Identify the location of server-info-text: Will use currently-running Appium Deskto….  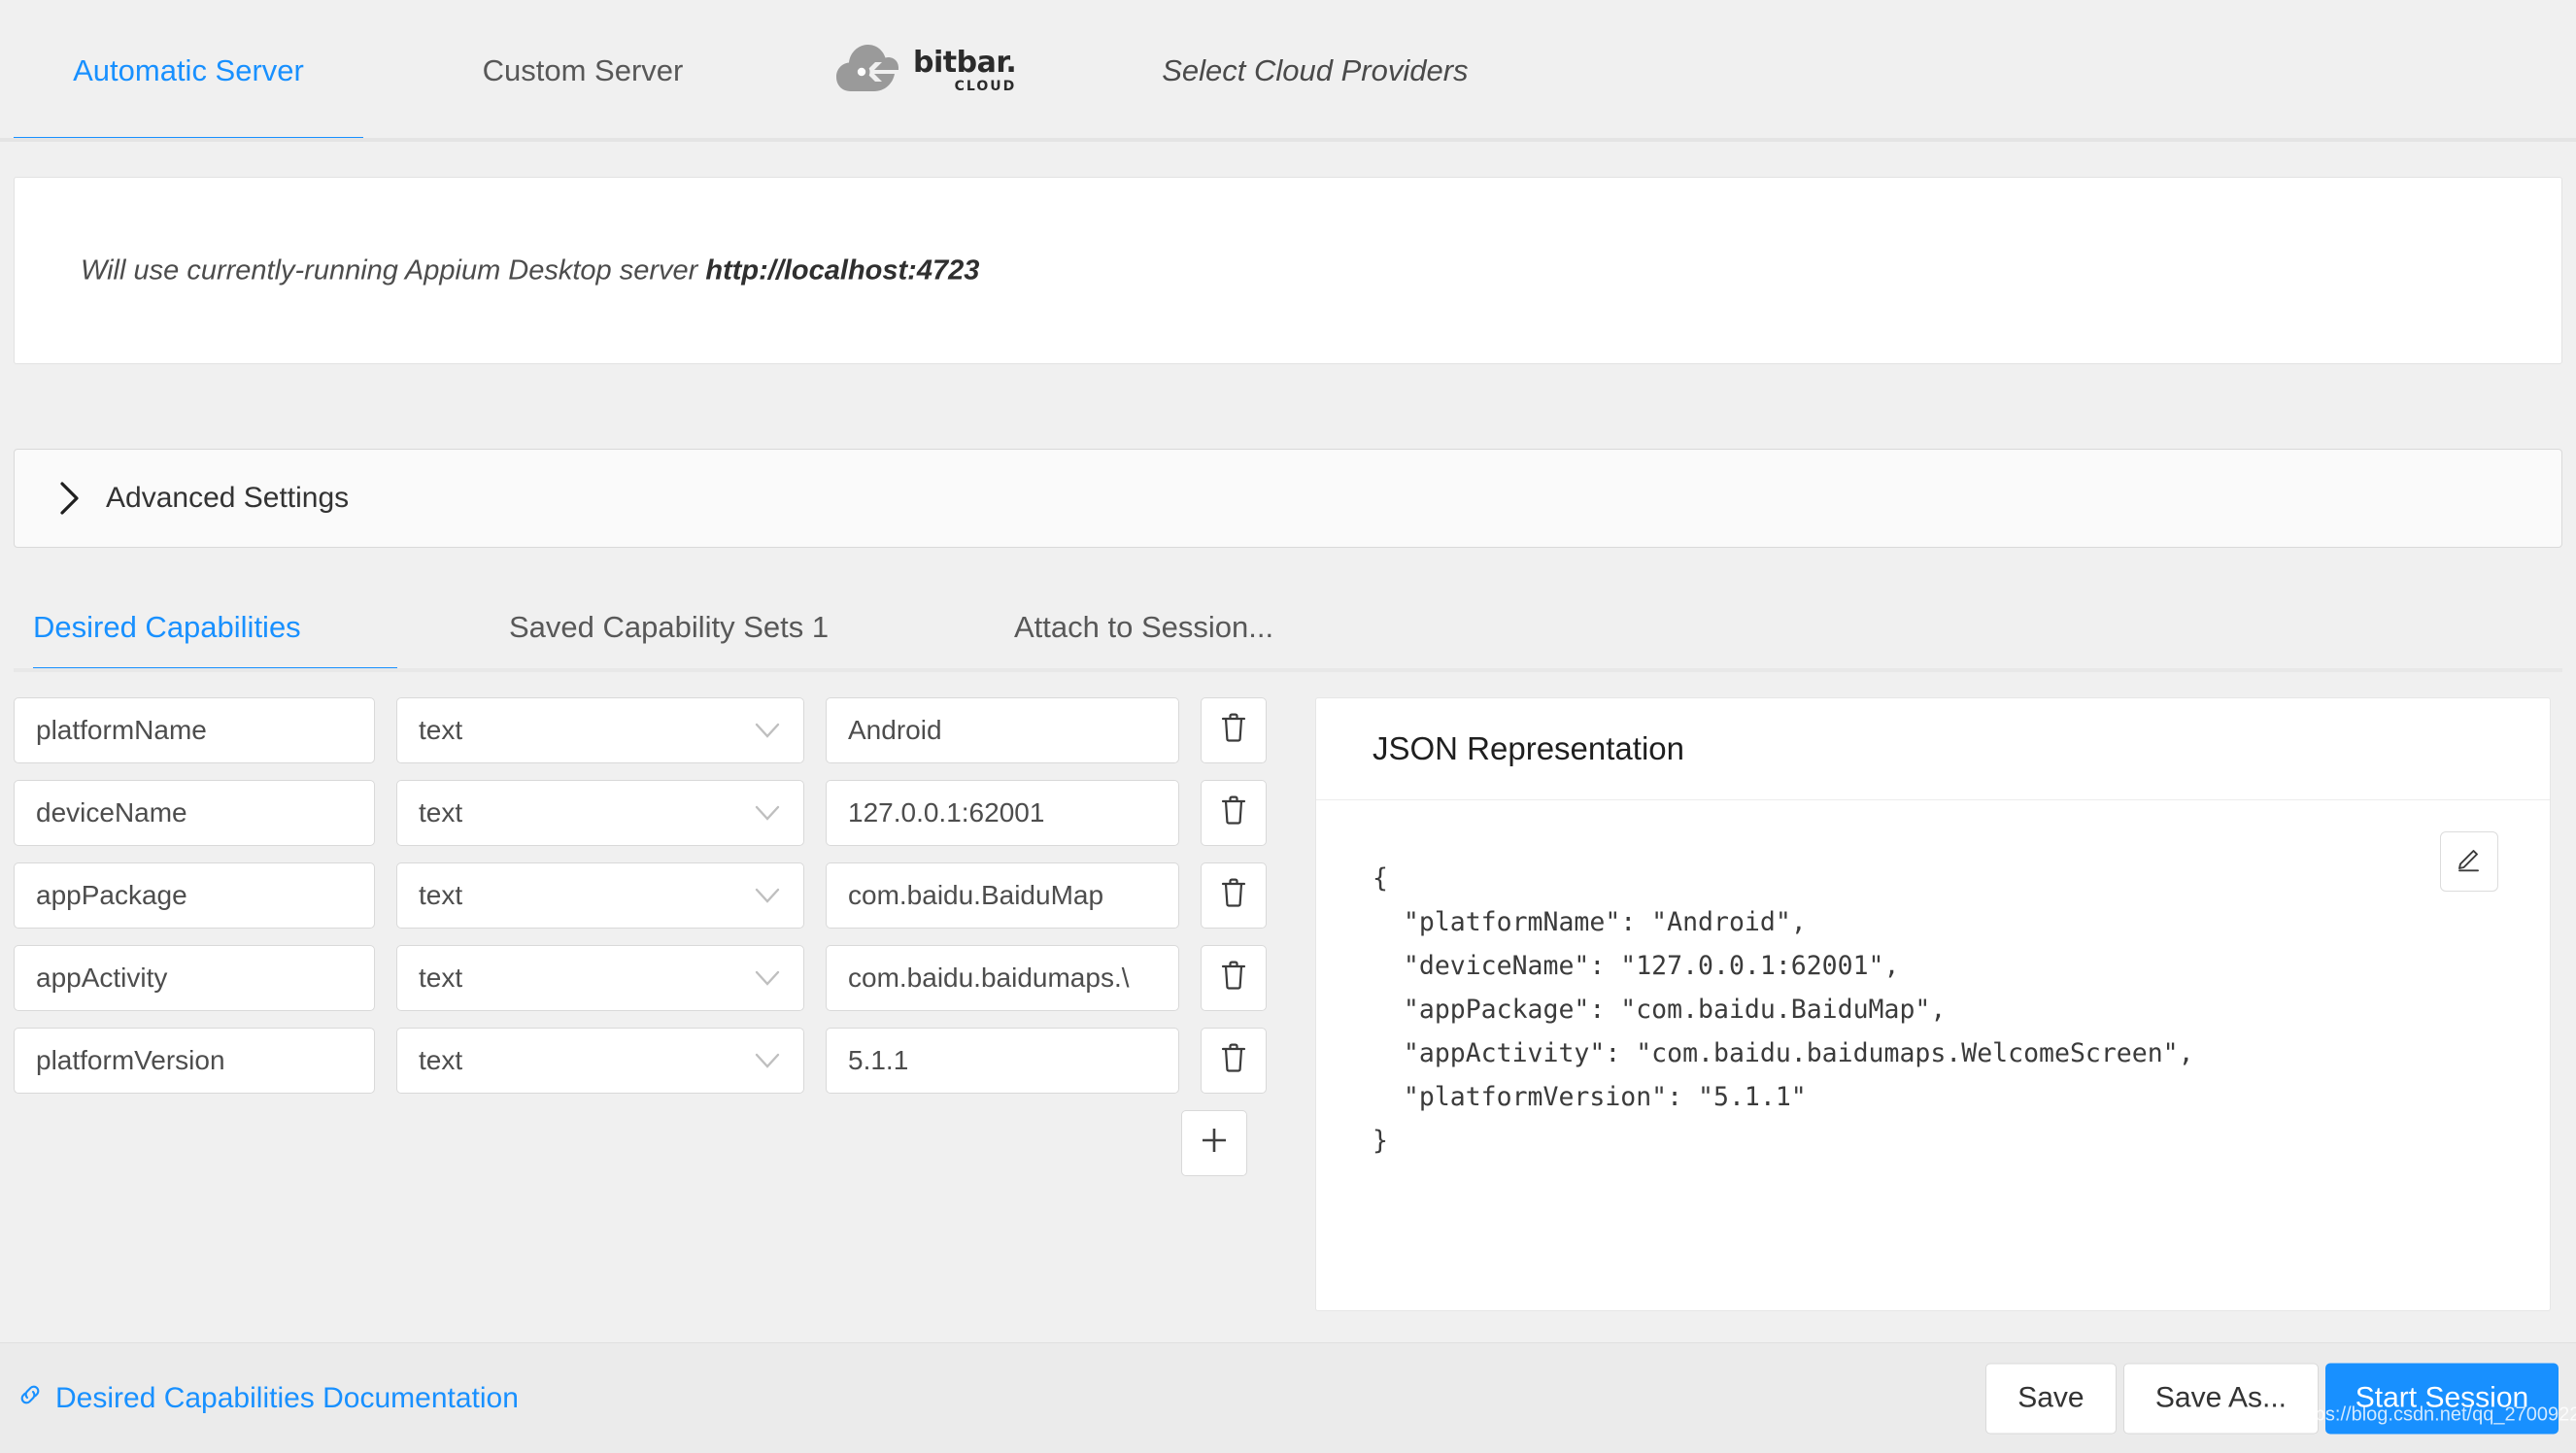
(530, 270).